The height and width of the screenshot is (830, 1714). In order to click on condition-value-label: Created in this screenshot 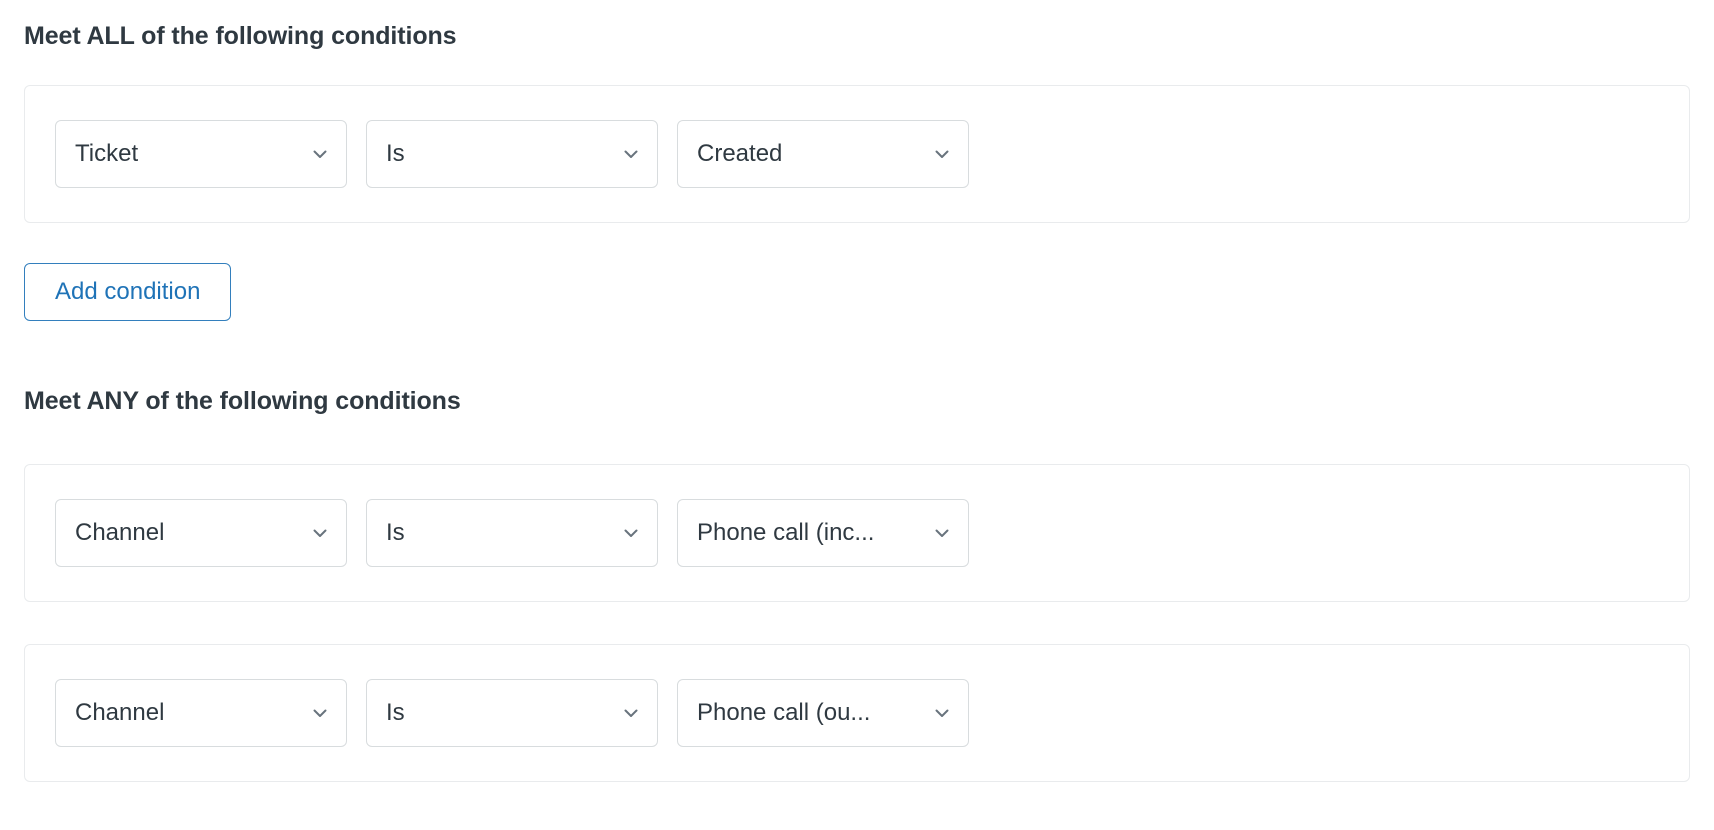, I will do `click(740, 153)`.